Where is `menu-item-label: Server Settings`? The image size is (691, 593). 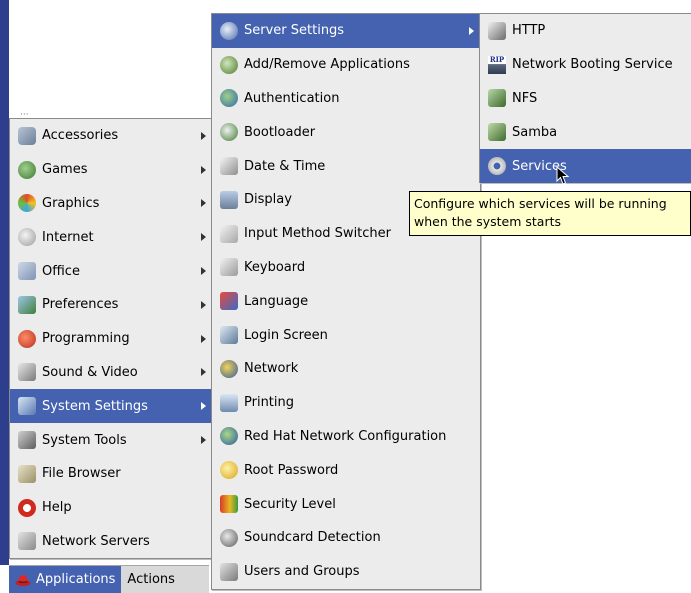
menu-item-label: Server Settings is located at coordinates (294, 31).